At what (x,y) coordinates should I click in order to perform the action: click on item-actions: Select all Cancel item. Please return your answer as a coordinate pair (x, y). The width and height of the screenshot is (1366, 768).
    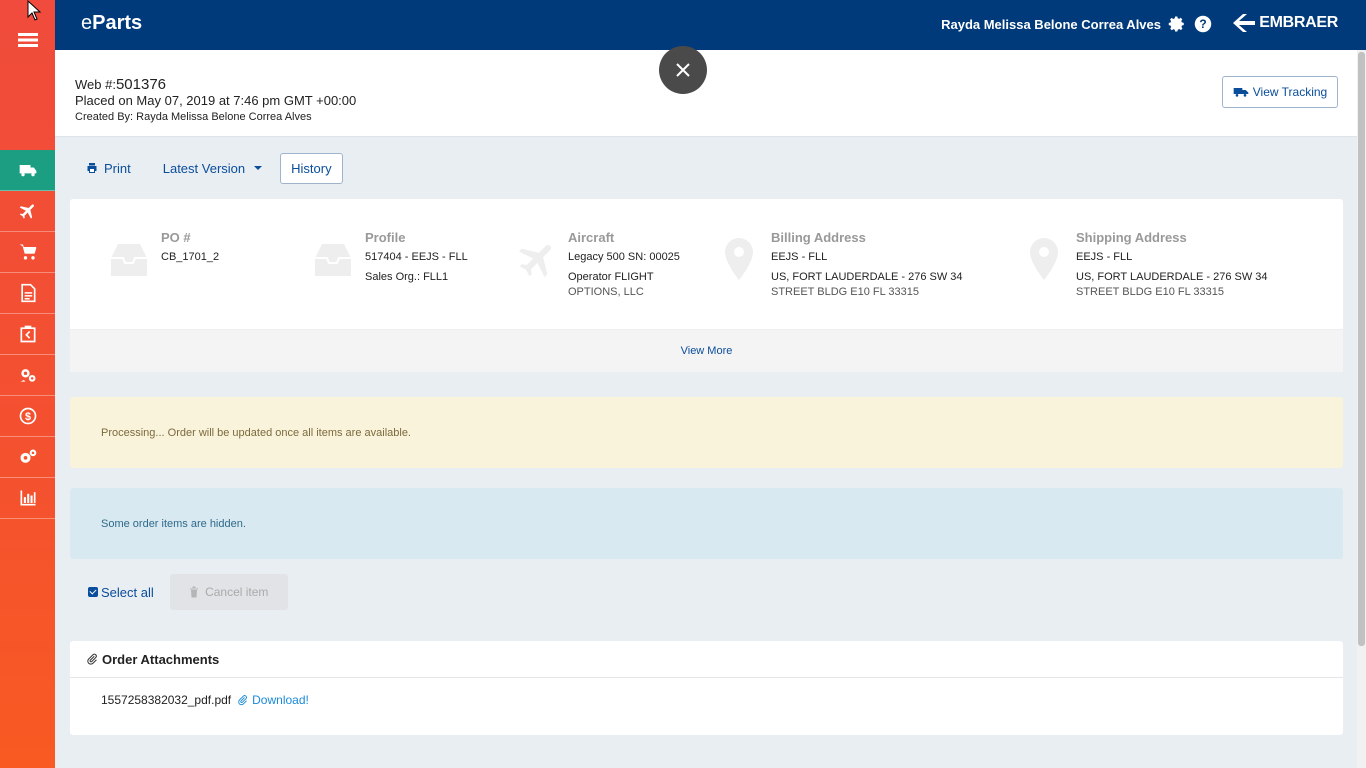
    Looking at the image, I should click on (188, 592).